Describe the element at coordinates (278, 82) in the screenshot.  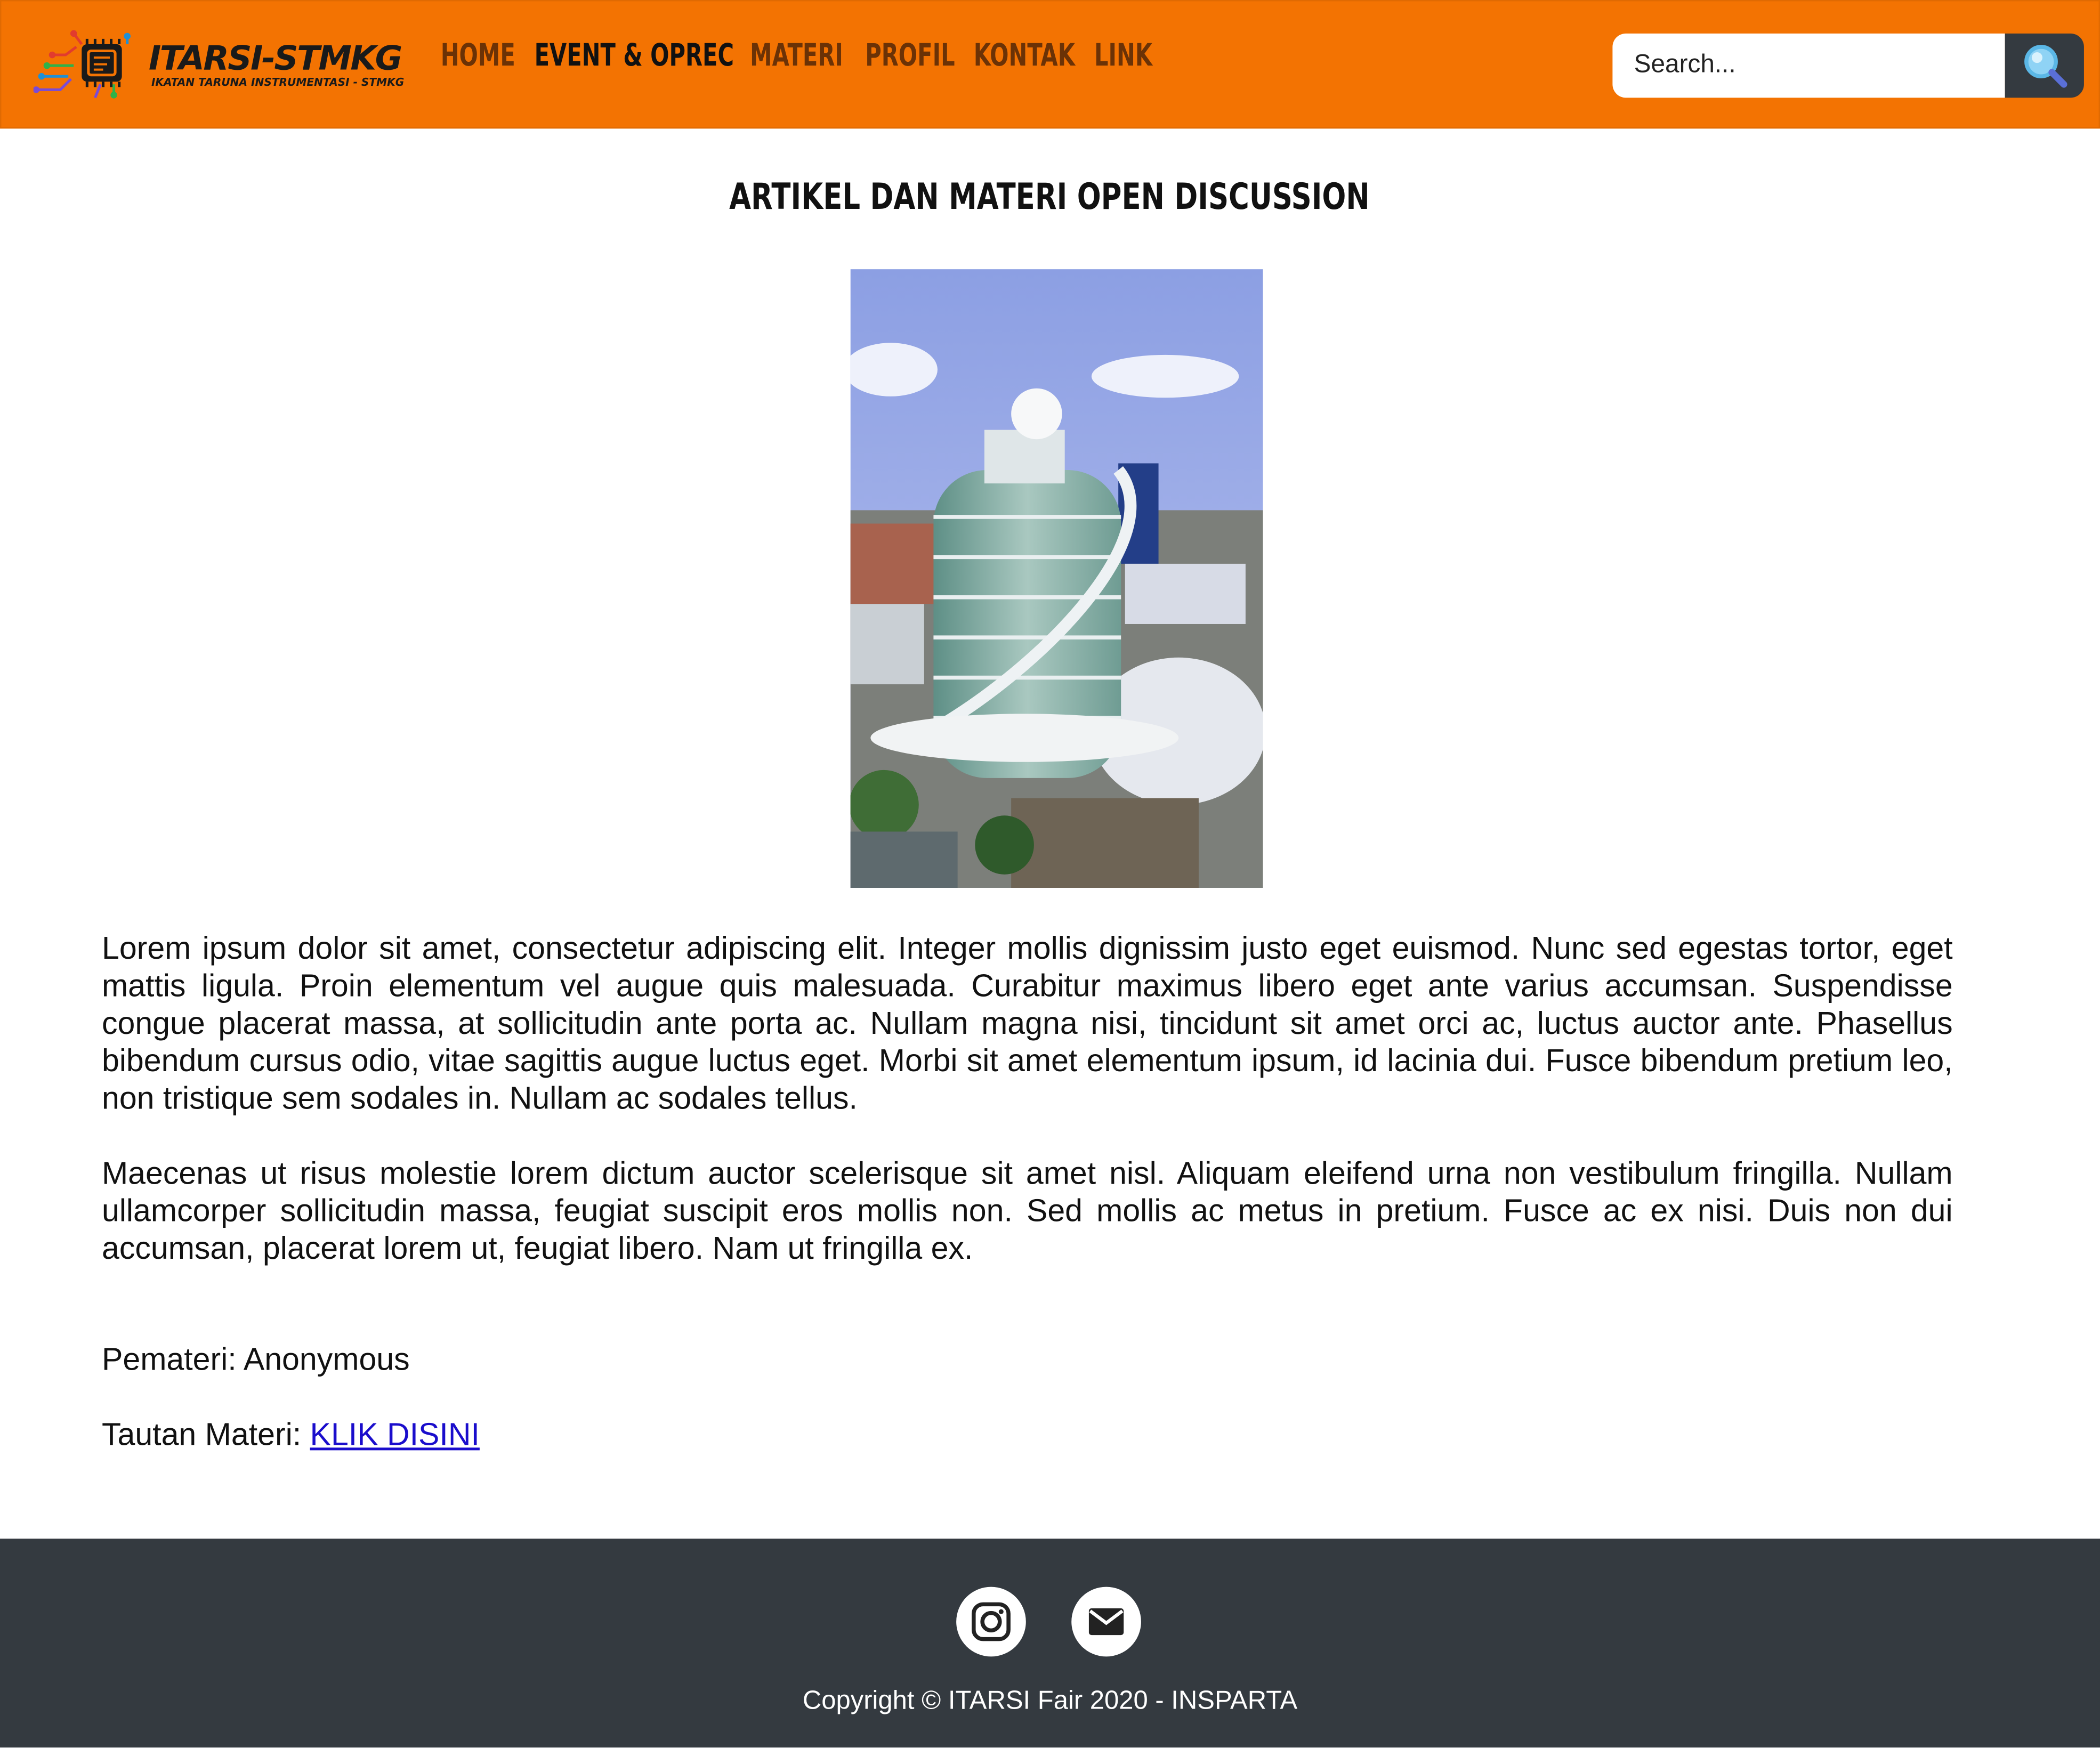
I see `logo-subtitle: IKATAN TARUNA INSTRUMENTASI - STMKG` at that location.